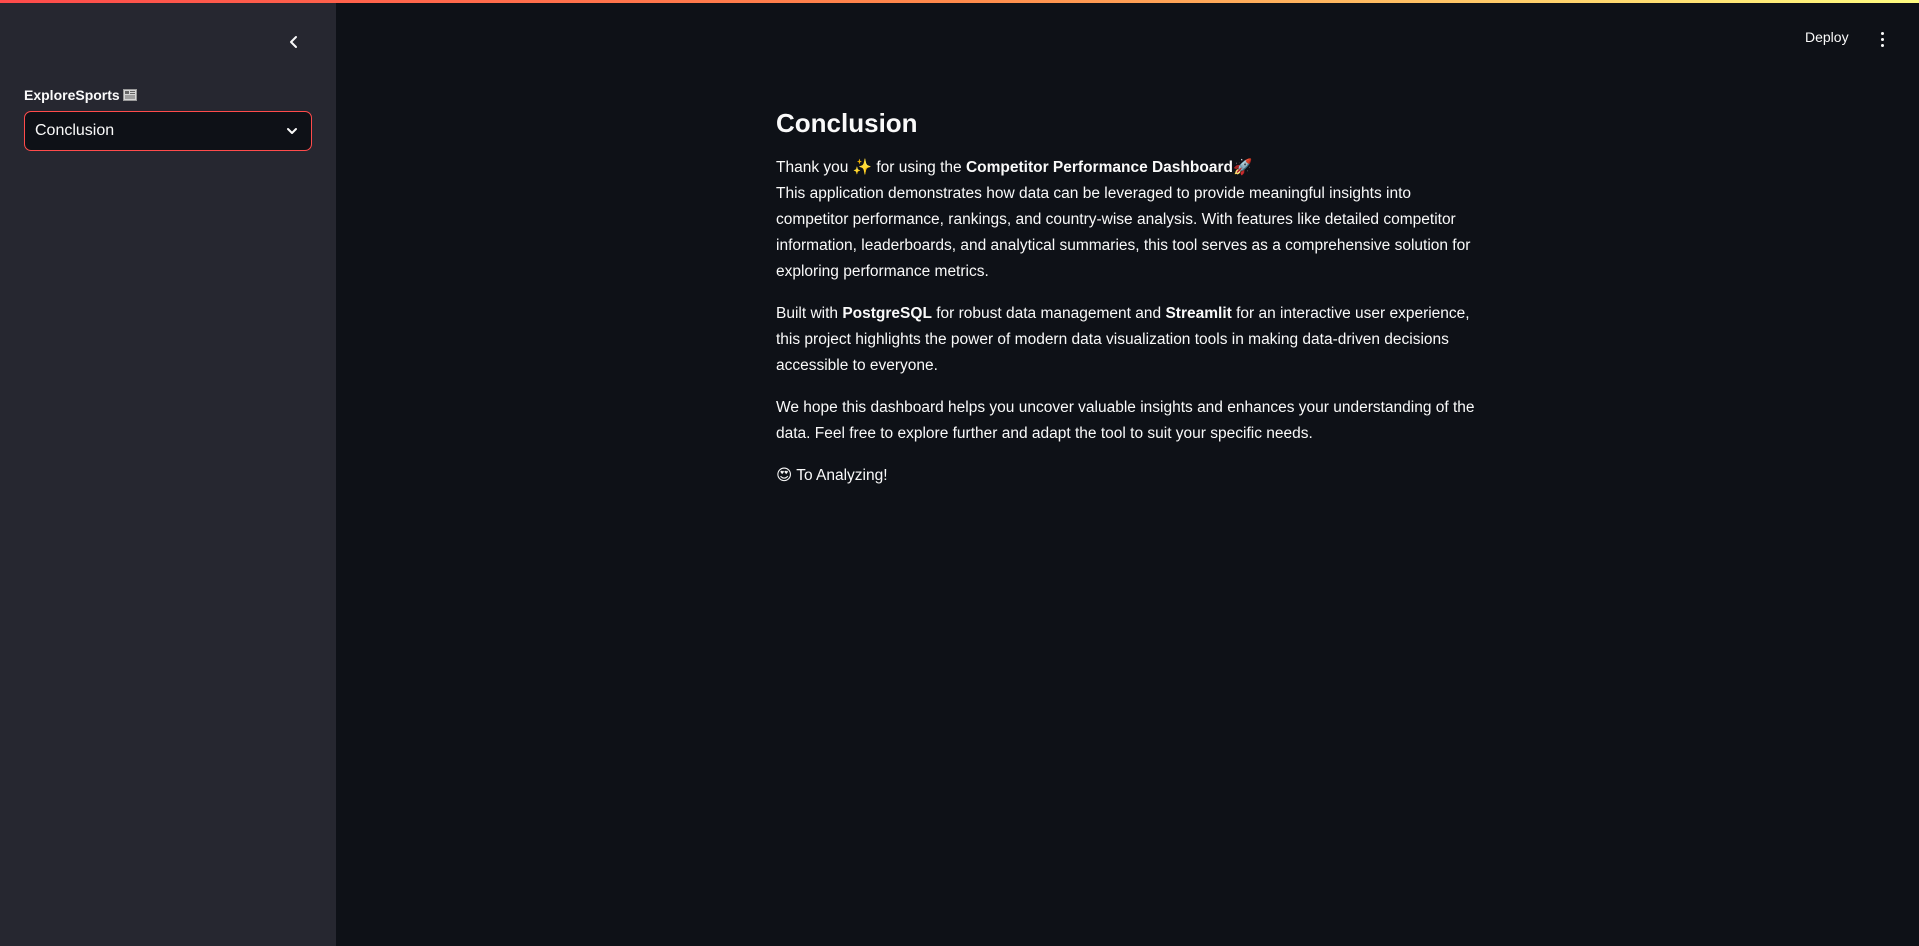 The height and width of the screenshot is (946, 1919). I want to click on select-label-text: ExploreSports, so click(72, 95).